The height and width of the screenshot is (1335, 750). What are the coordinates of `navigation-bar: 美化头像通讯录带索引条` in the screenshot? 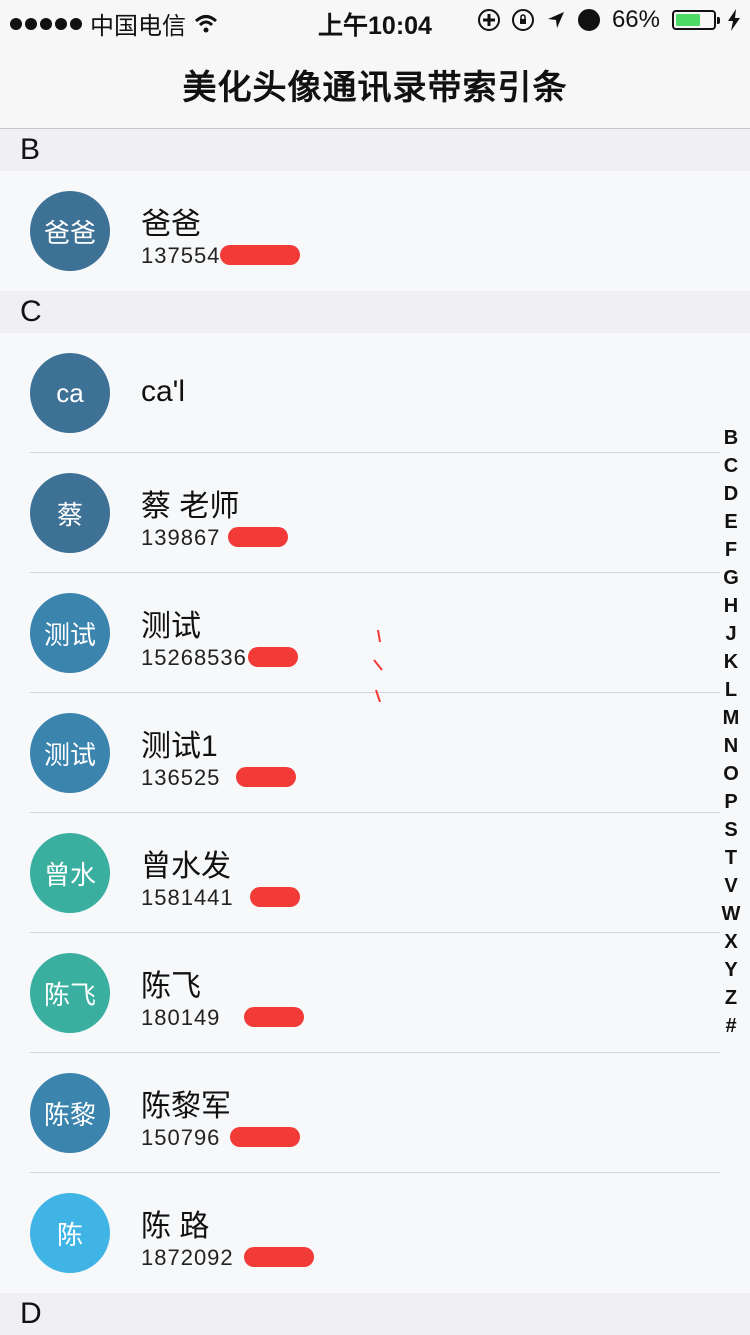 It's located at (375, 84).